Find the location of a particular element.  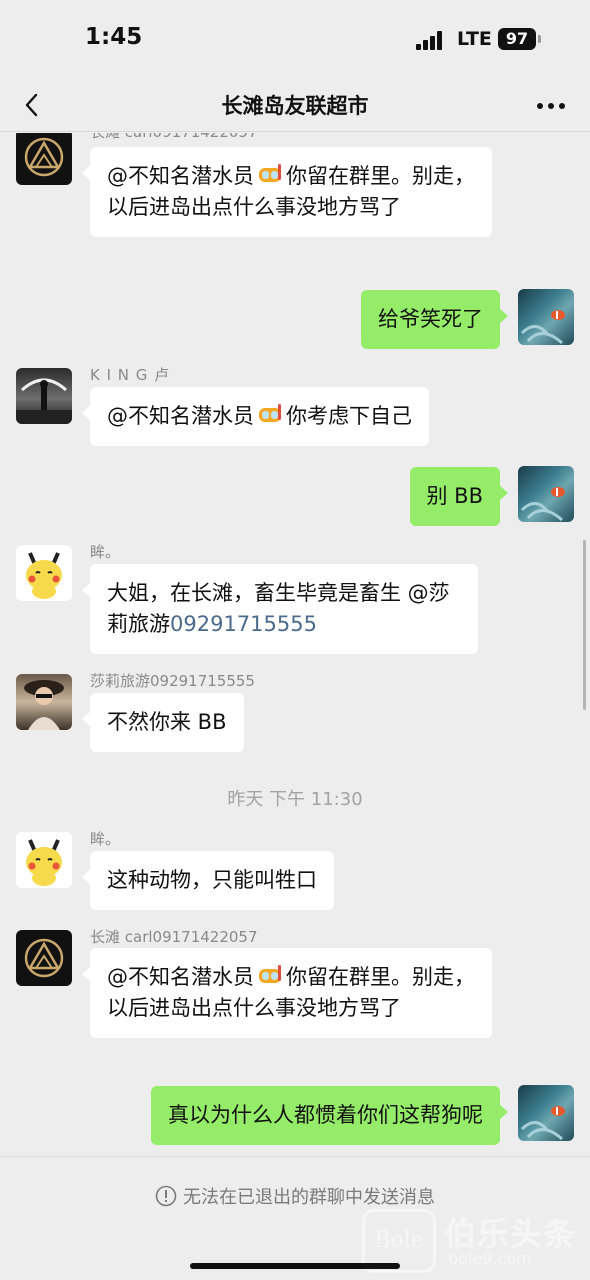

message-bubble: @不知名潜水员 你考虑下自己 is located at coordinates (255, 416).